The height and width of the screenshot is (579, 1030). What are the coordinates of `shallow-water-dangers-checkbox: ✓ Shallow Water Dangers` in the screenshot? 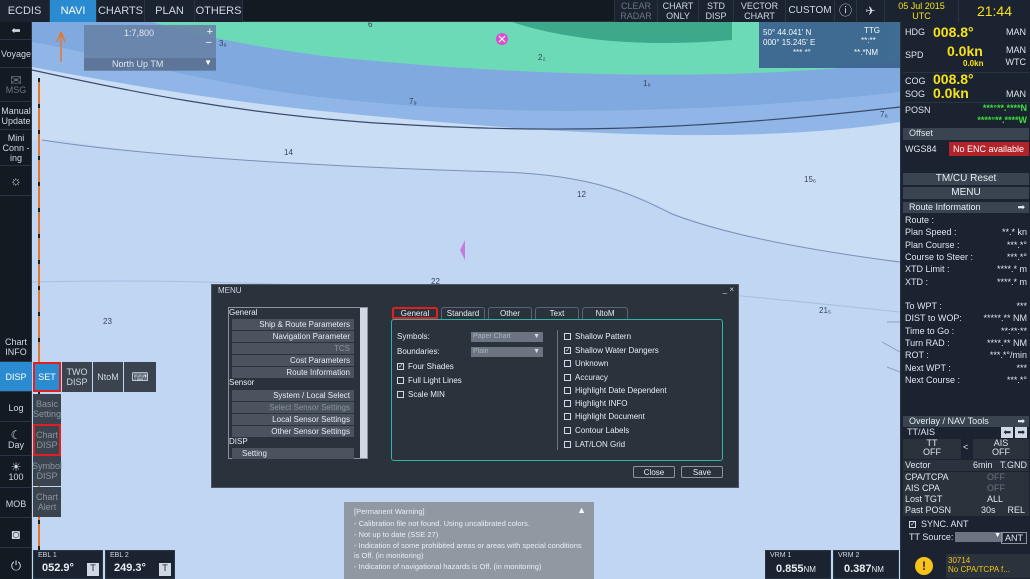 It's located at (611, 350).